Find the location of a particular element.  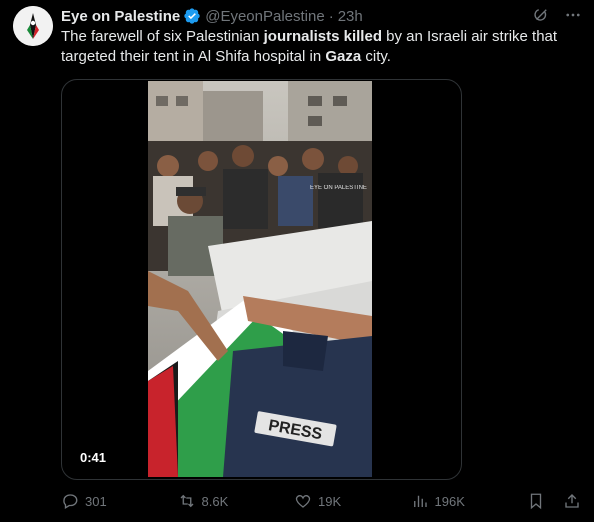

repost-icon is located at coordinates (186, 501).